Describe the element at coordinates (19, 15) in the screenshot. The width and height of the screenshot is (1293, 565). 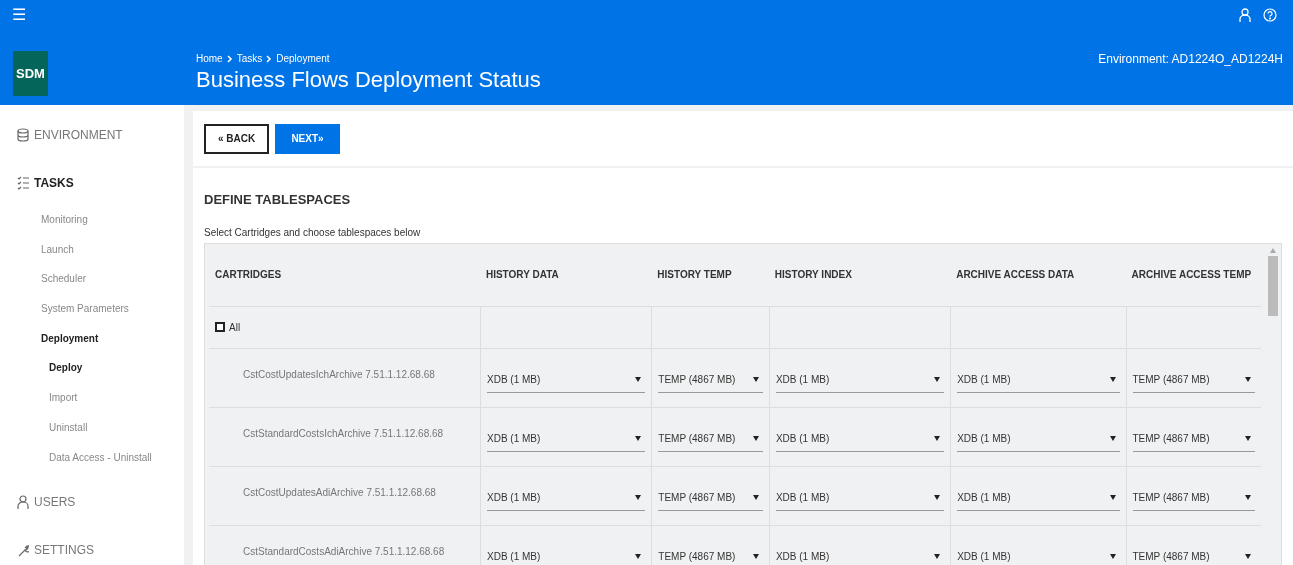
I see `menu-icon: ☰` at that location.